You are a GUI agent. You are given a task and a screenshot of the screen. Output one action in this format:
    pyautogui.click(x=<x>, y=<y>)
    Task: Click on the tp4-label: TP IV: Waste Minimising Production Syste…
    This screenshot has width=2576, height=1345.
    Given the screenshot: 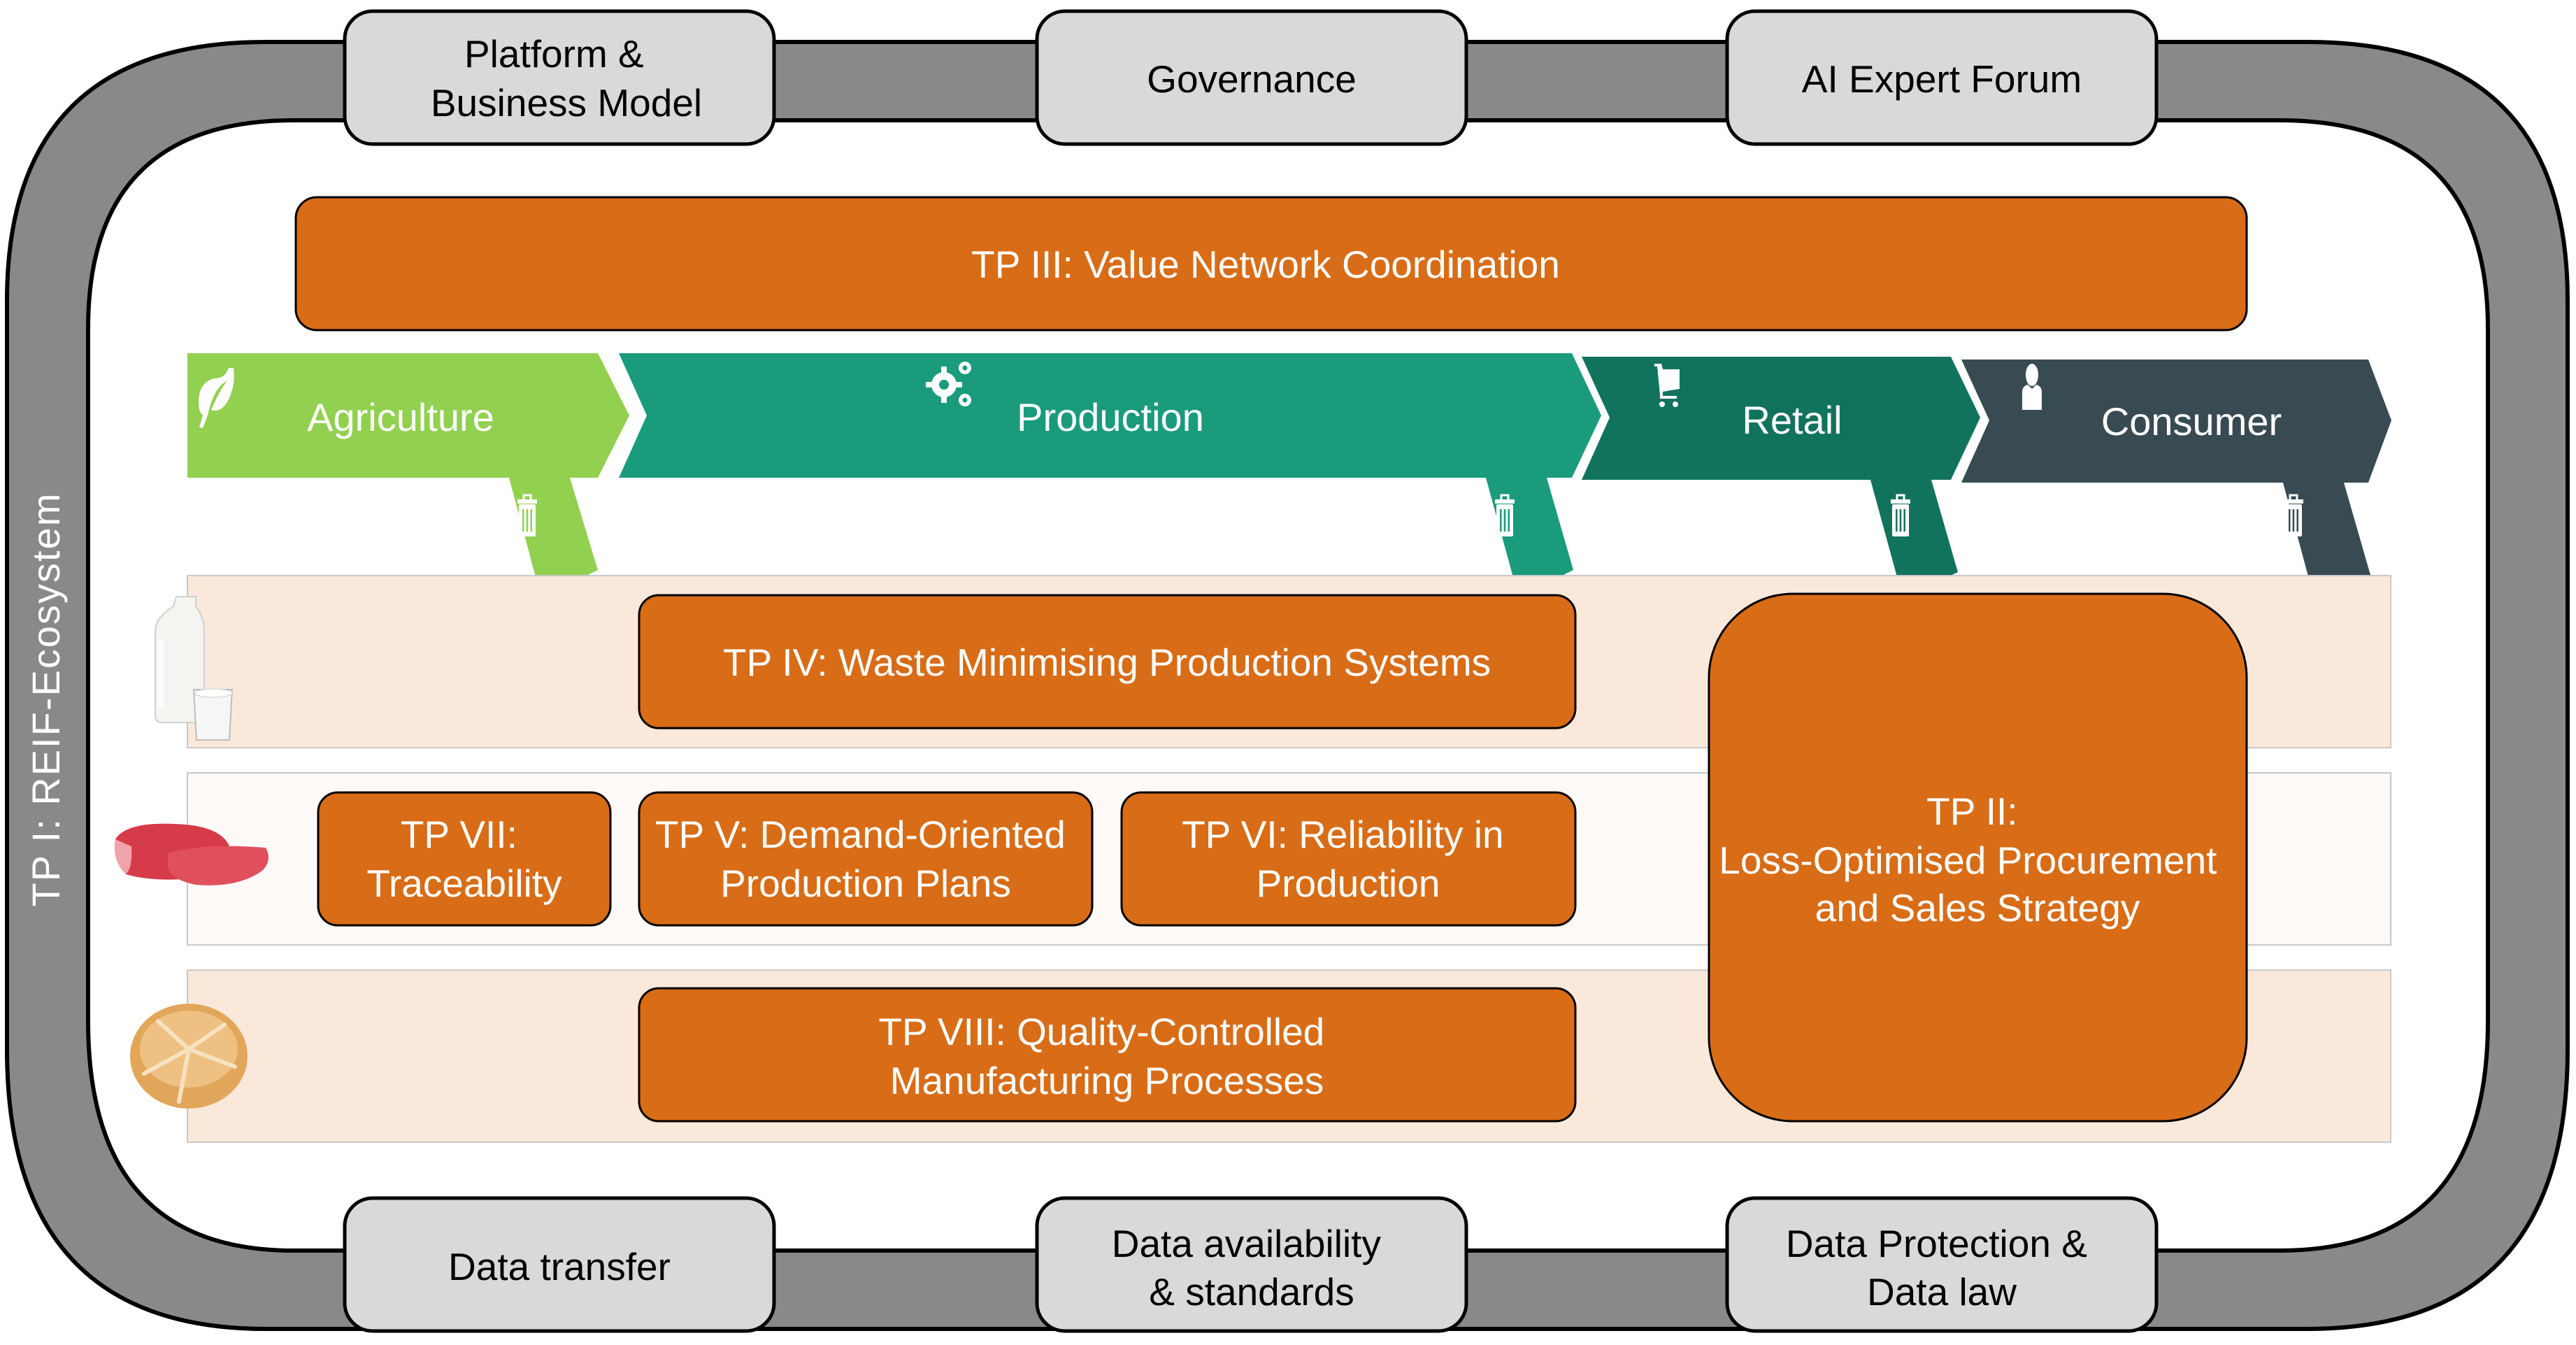 What is the action you would take?
    pyautogui.click(x=1107, y=662)
    